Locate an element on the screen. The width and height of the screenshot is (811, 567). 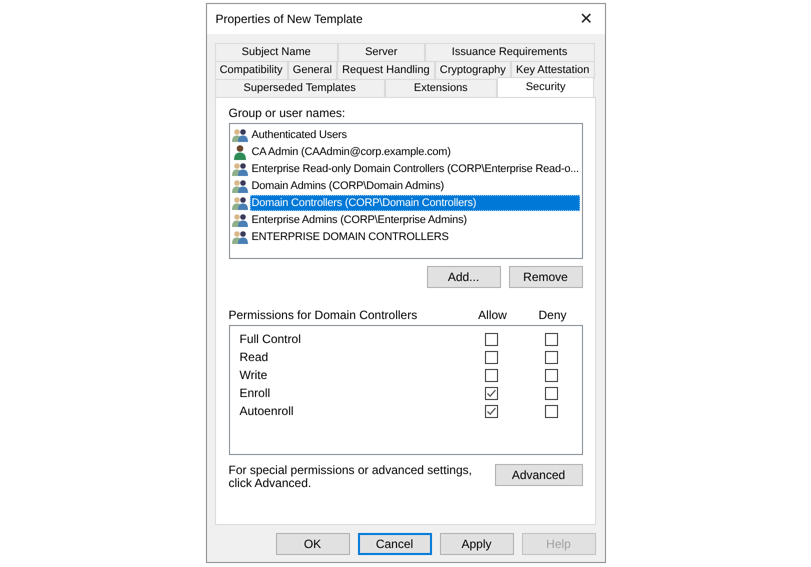
close-button: ✕ is located at coordinates (586, 19).